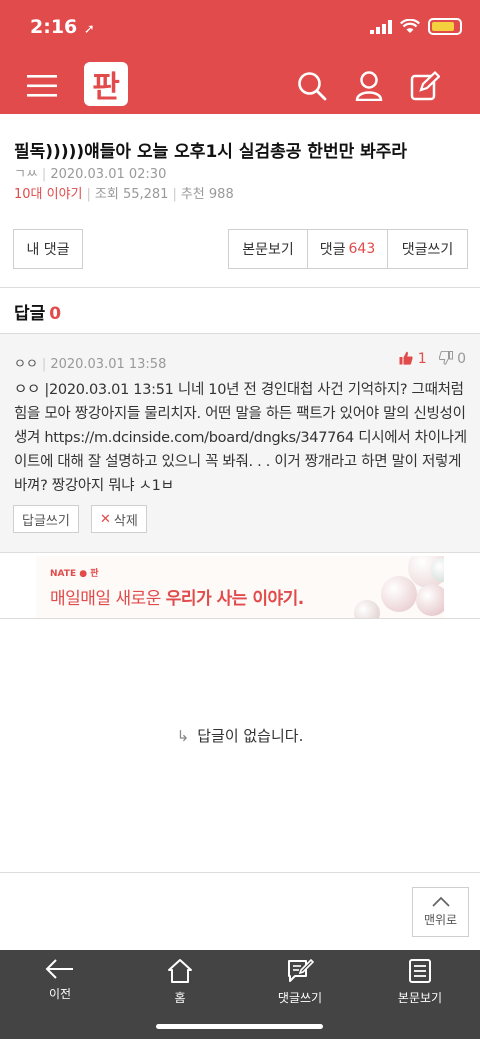 This screenshot has width=480, height=1039. I want to click on comment-author: ㅇㅇ, so click(26, 364).